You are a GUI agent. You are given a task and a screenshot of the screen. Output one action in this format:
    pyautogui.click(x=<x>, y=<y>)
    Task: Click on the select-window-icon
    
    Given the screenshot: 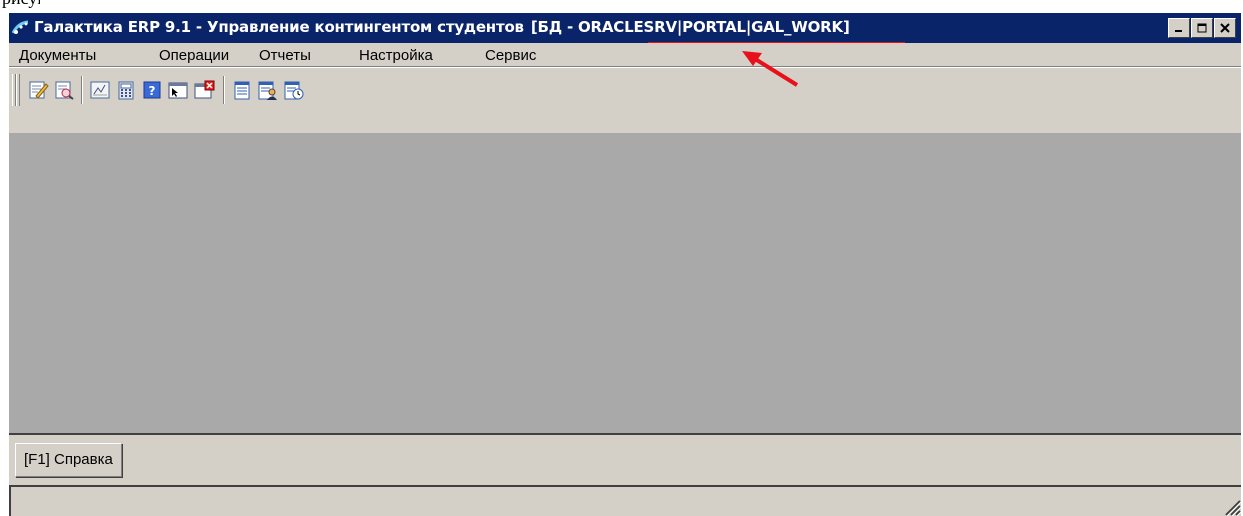 What is the action you would take?
    pyautogui.click(x=178, y=90)
    